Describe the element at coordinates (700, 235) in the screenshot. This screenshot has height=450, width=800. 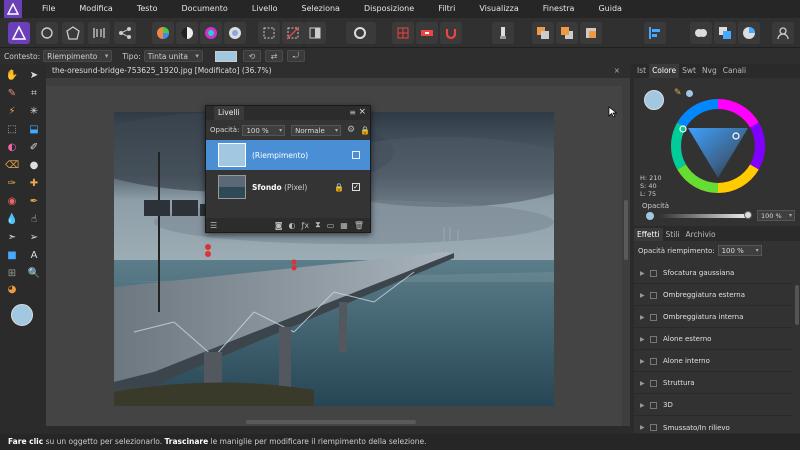
I see `tab-archivio: Archivio` at that location.